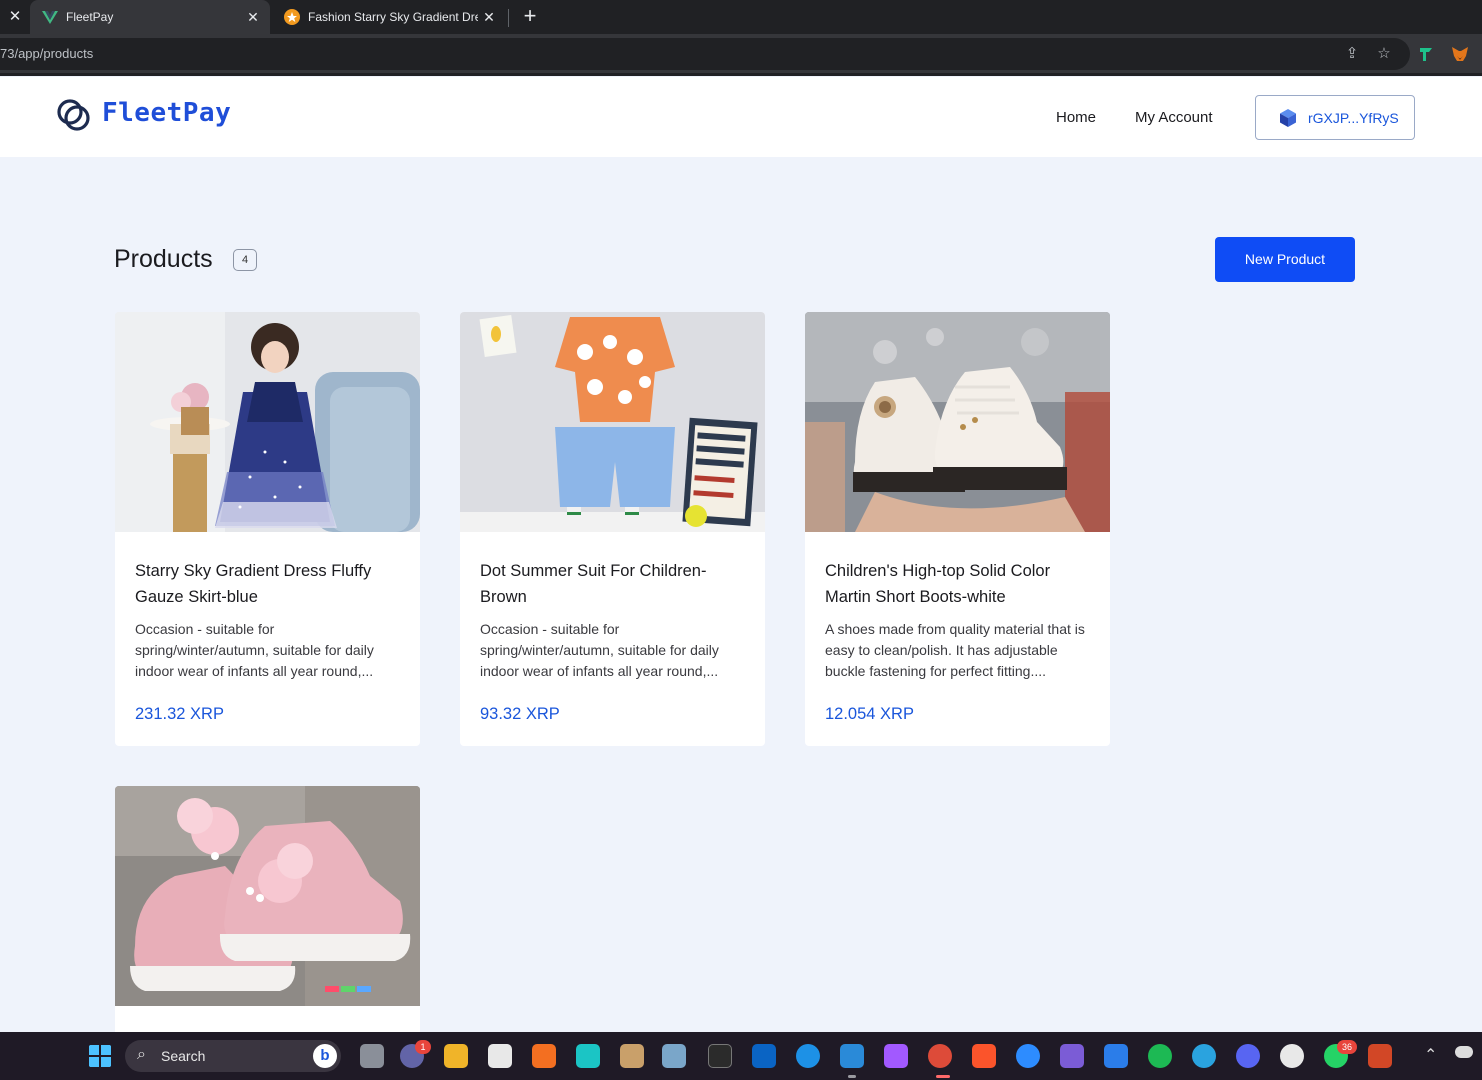  Describe the element at coordinates (1116, 1056) in the screenshot. I see `todo-icon` at that location.